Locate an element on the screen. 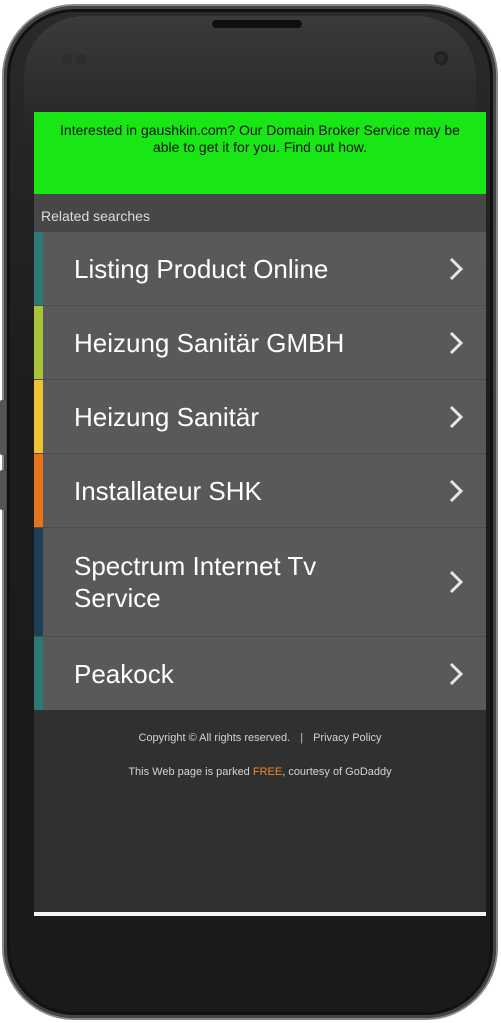  parked-free-text: FREE is located at coordinates (267, 772).